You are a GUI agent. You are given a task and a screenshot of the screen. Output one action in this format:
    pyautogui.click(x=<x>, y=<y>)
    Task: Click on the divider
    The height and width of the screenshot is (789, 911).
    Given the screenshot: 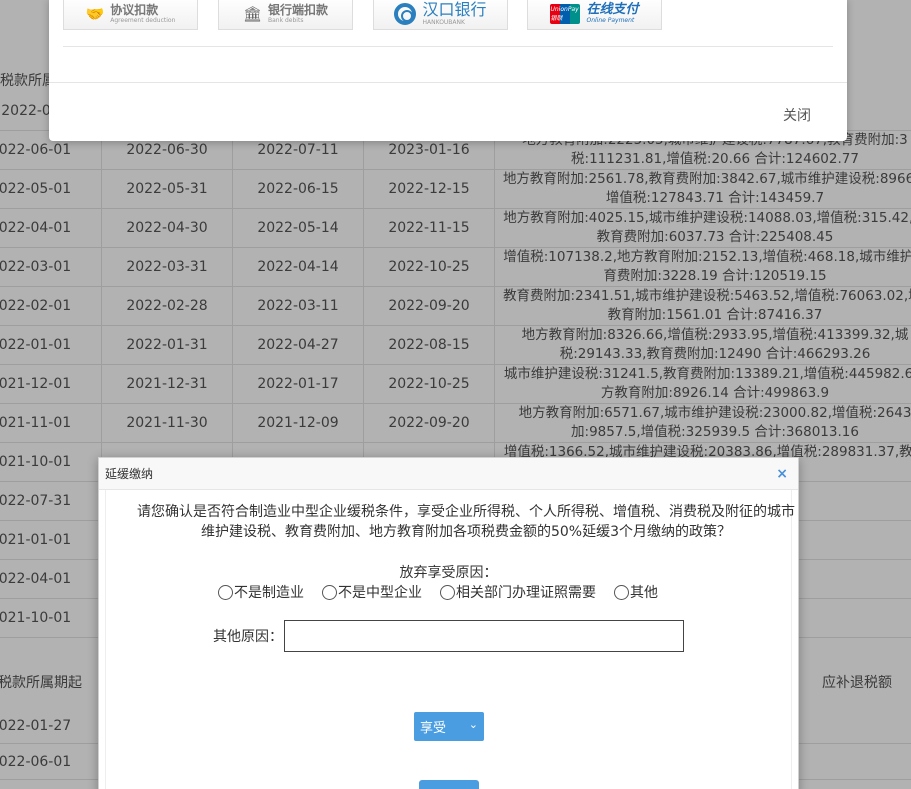 What is the action you would take?
    pyautogui.click(x=448, y=46)
    